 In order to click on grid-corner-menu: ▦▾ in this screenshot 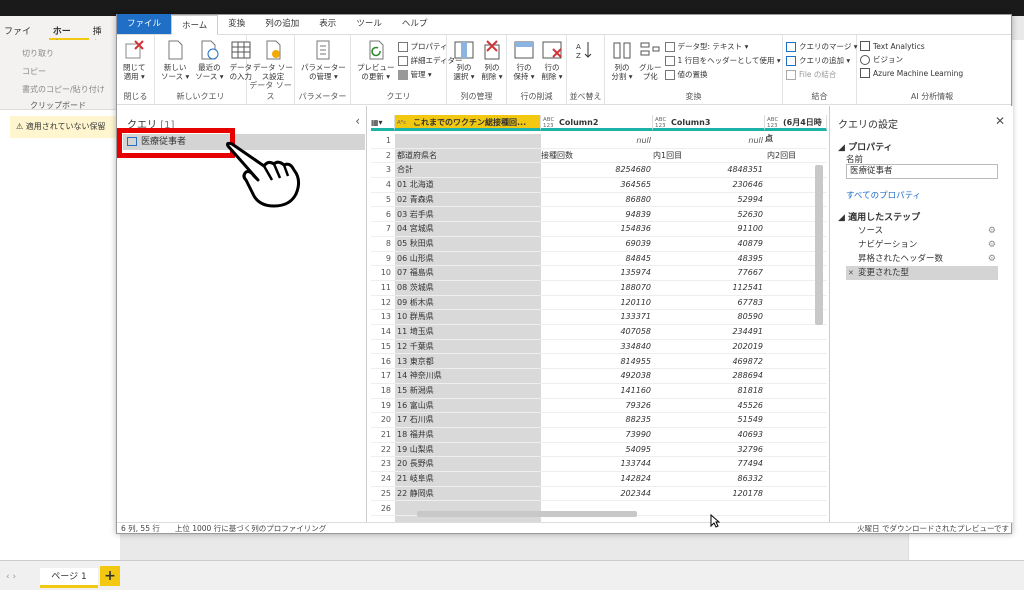, I will do `click(383, 123)`.